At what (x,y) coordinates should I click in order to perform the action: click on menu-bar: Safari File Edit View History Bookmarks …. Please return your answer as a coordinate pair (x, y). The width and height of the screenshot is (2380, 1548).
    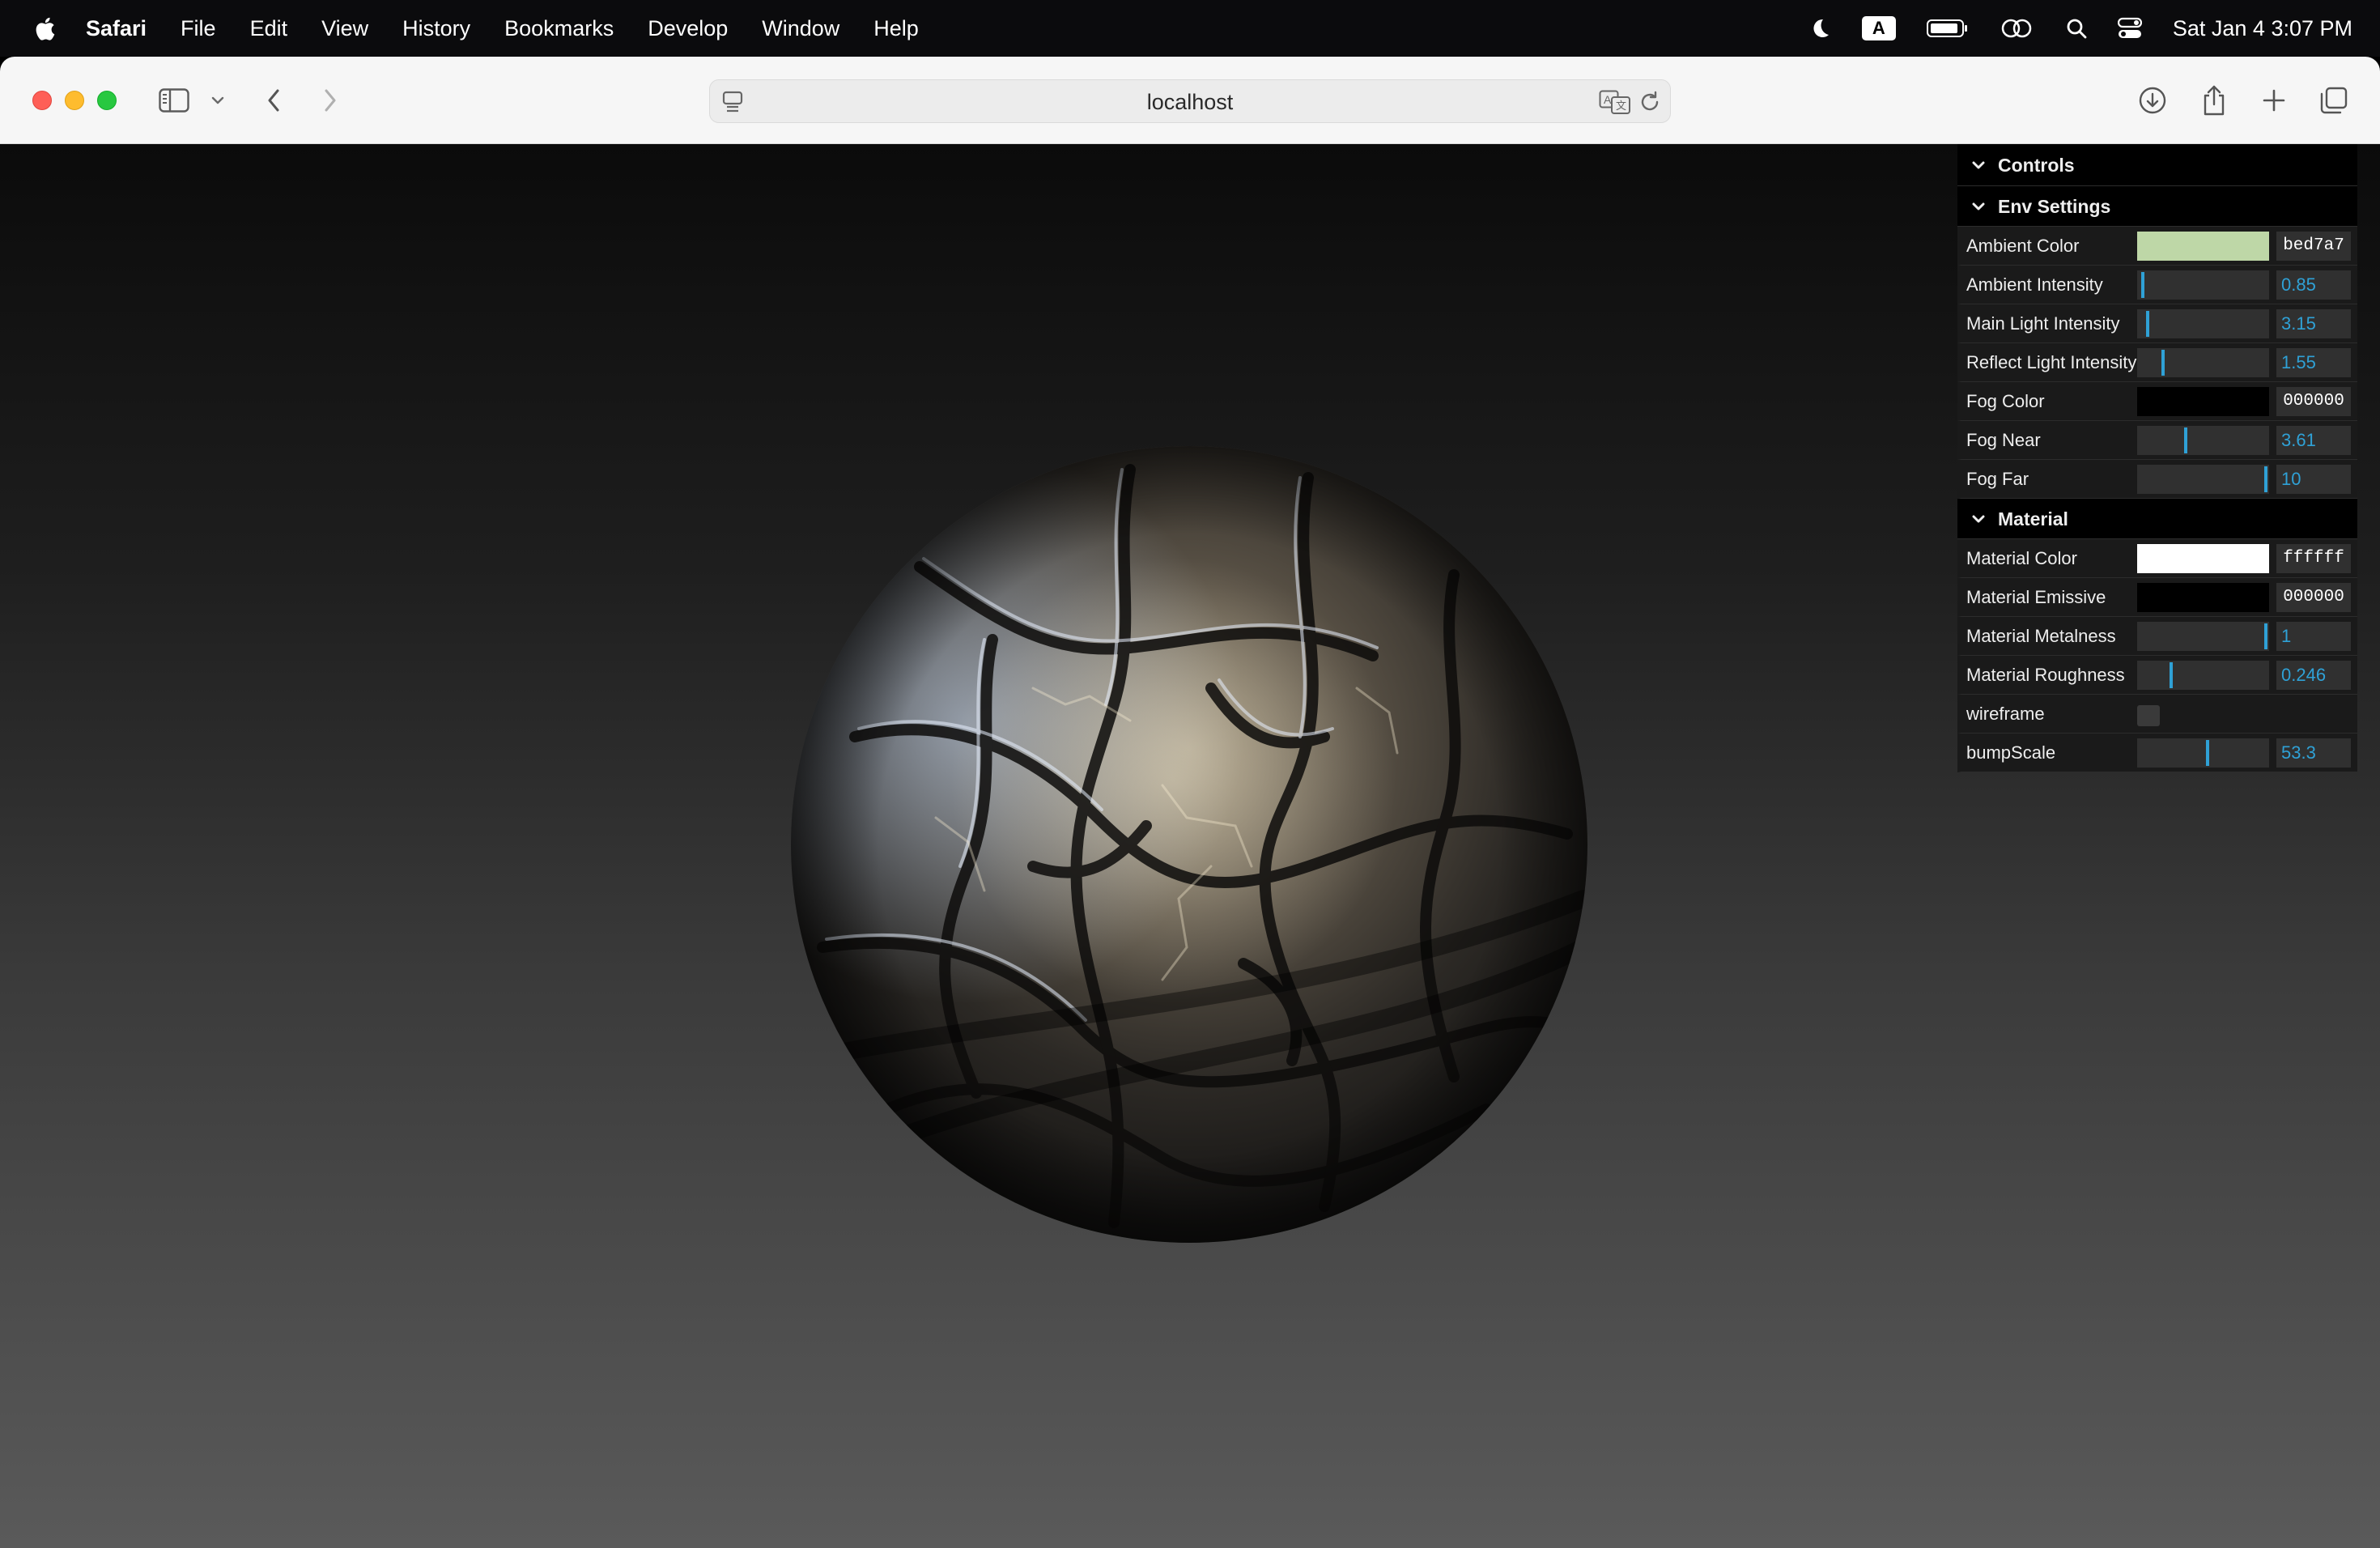
    Looking at the image, I should click on (1190, 29).